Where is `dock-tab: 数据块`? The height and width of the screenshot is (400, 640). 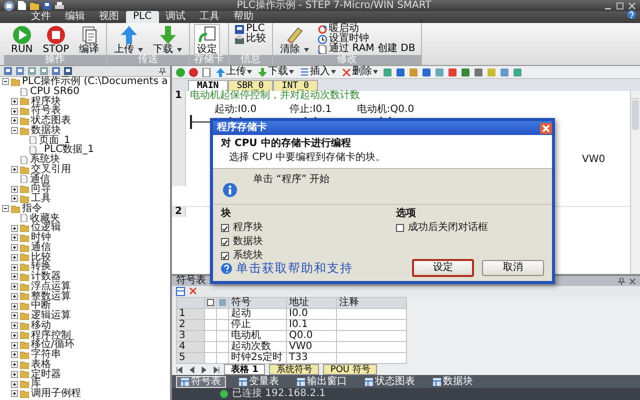 dock-tab: 数据块 is located at coordinates (453, 382).